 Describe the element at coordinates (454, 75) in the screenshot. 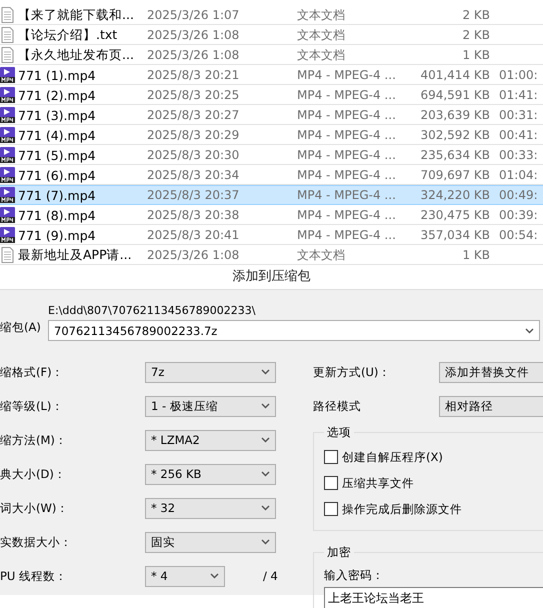

I see `file-size: 401,414 KB` at that location.